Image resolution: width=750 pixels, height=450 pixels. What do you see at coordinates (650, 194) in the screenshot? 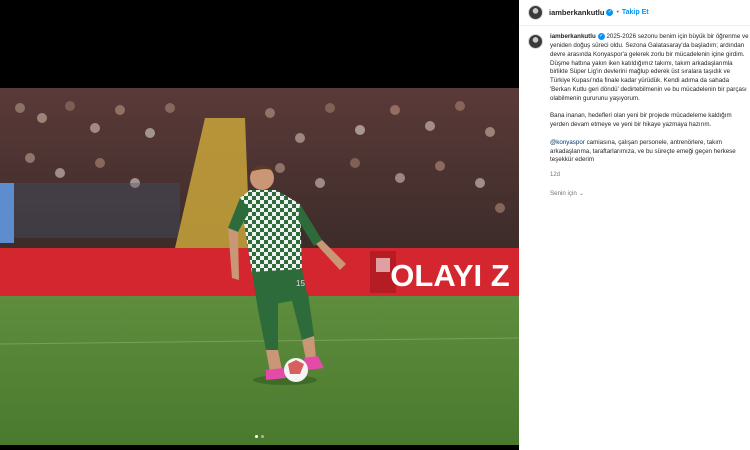
I see `translation-toggle: Senin için ⌄` at bounding box center [650, 194].